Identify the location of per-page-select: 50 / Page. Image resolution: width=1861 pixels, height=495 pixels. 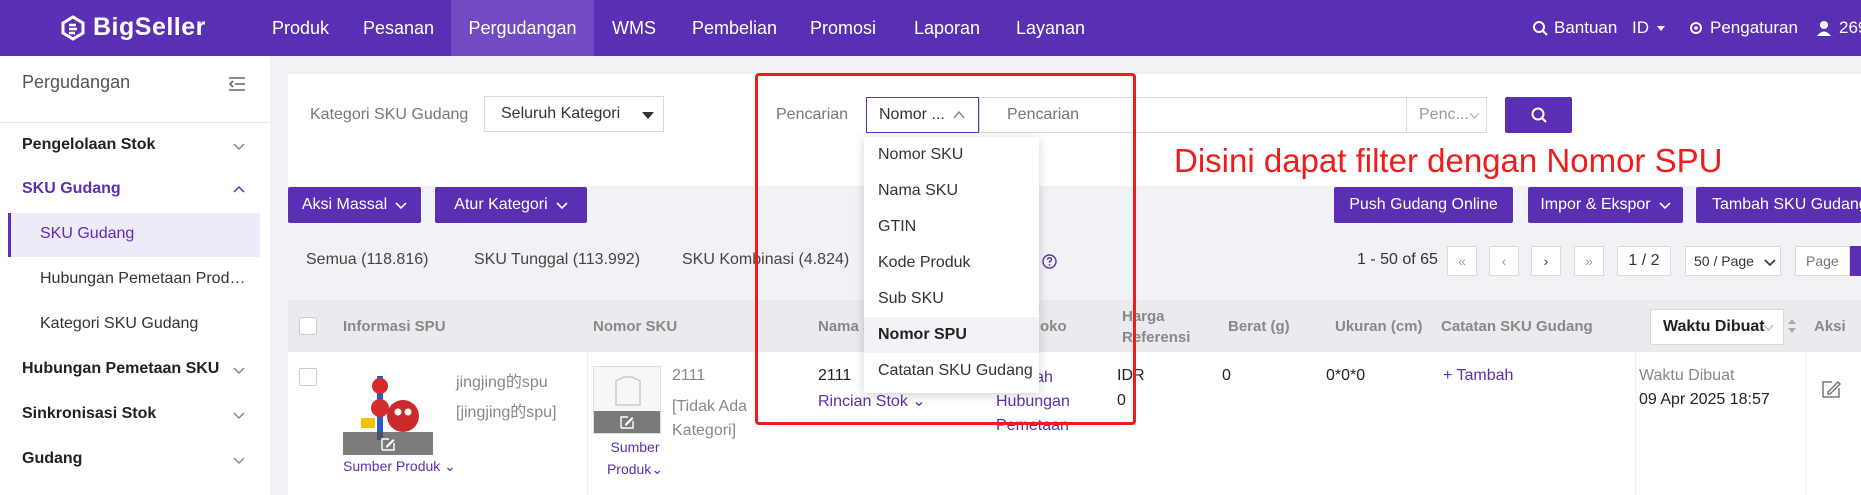
(1733, 261).